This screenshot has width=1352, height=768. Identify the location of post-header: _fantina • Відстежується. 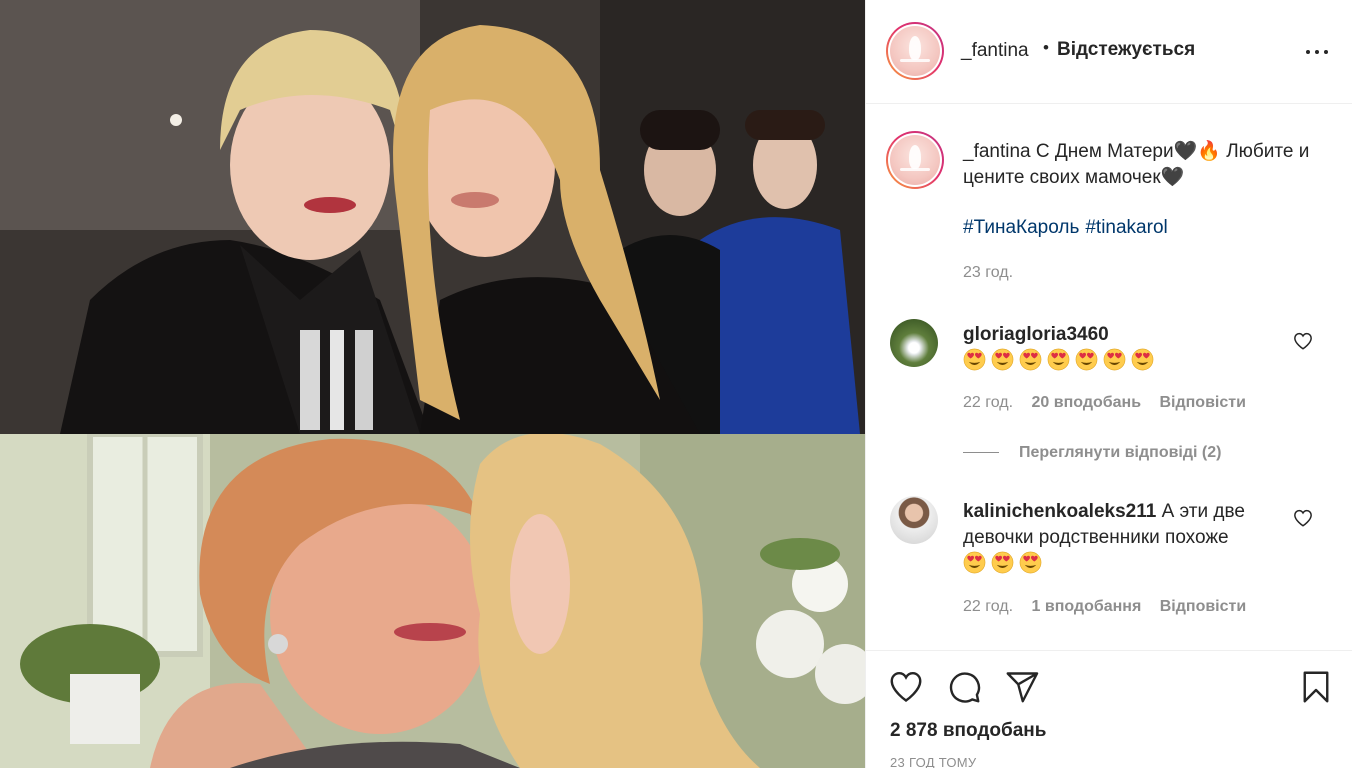
(1109, 52).